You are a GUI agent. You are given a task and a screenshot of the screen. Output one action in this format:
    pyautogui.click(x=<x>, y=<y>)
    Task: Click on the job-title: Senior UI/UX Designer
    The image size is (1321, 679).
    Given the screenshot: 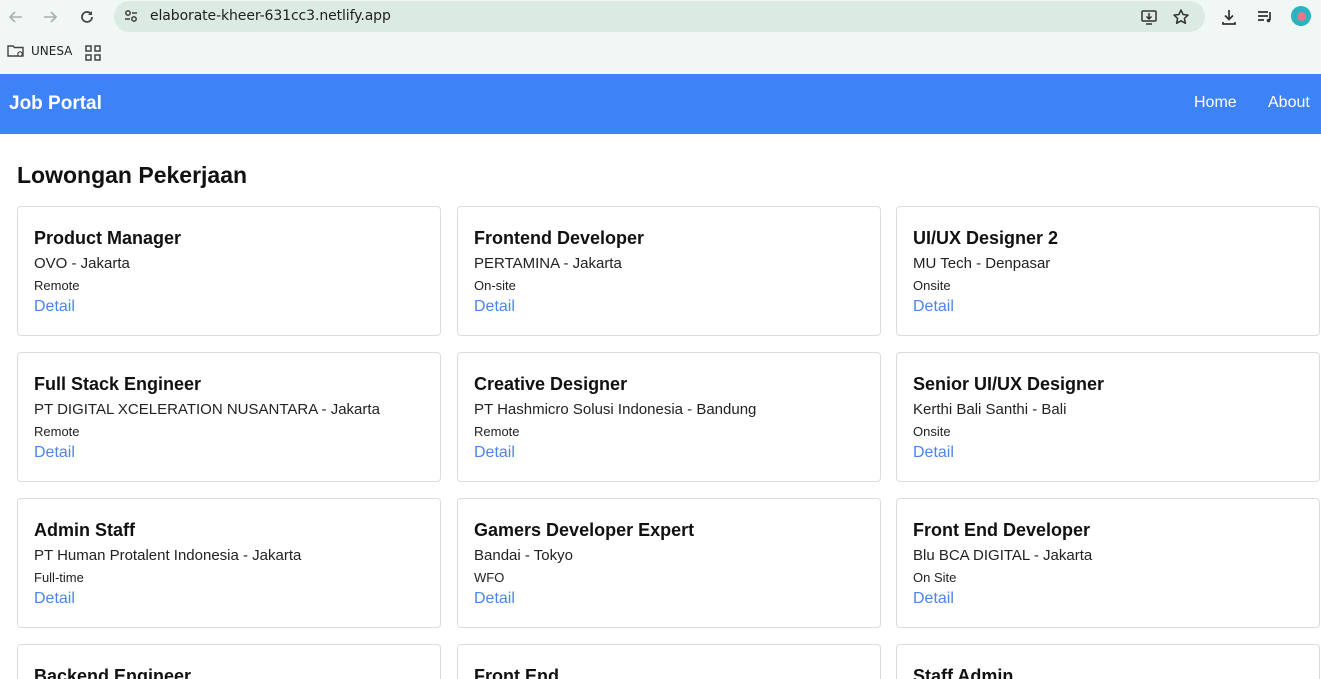 What is the action you would take?
    pyautogui.click(x=1009, y=384)
    